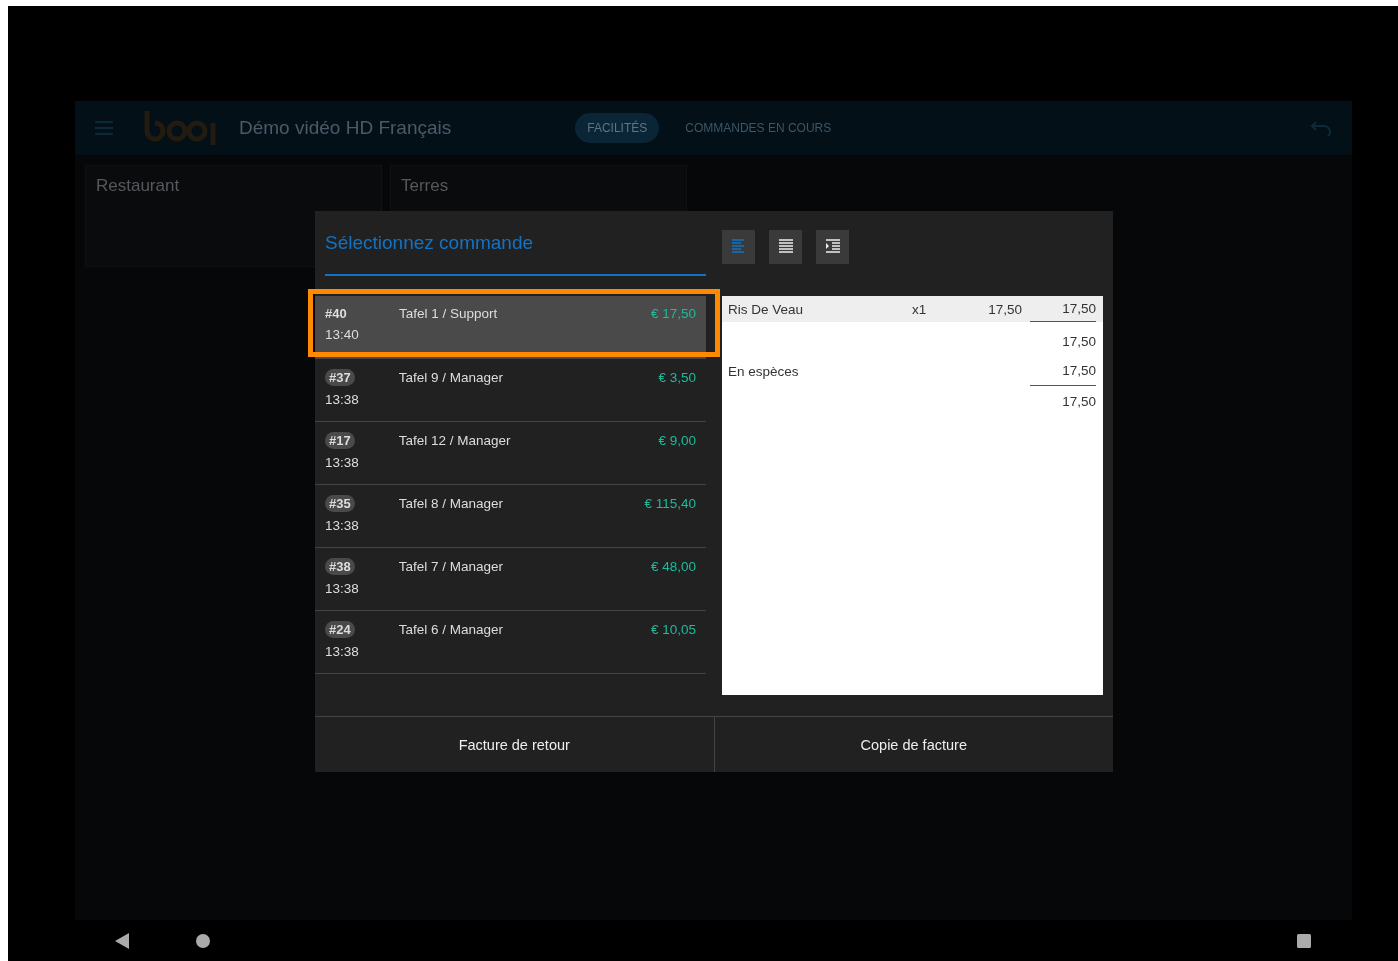 This screenshot has height=961, width=1398. I want to click on item-name: Ris De Veau, so click(766, 309).